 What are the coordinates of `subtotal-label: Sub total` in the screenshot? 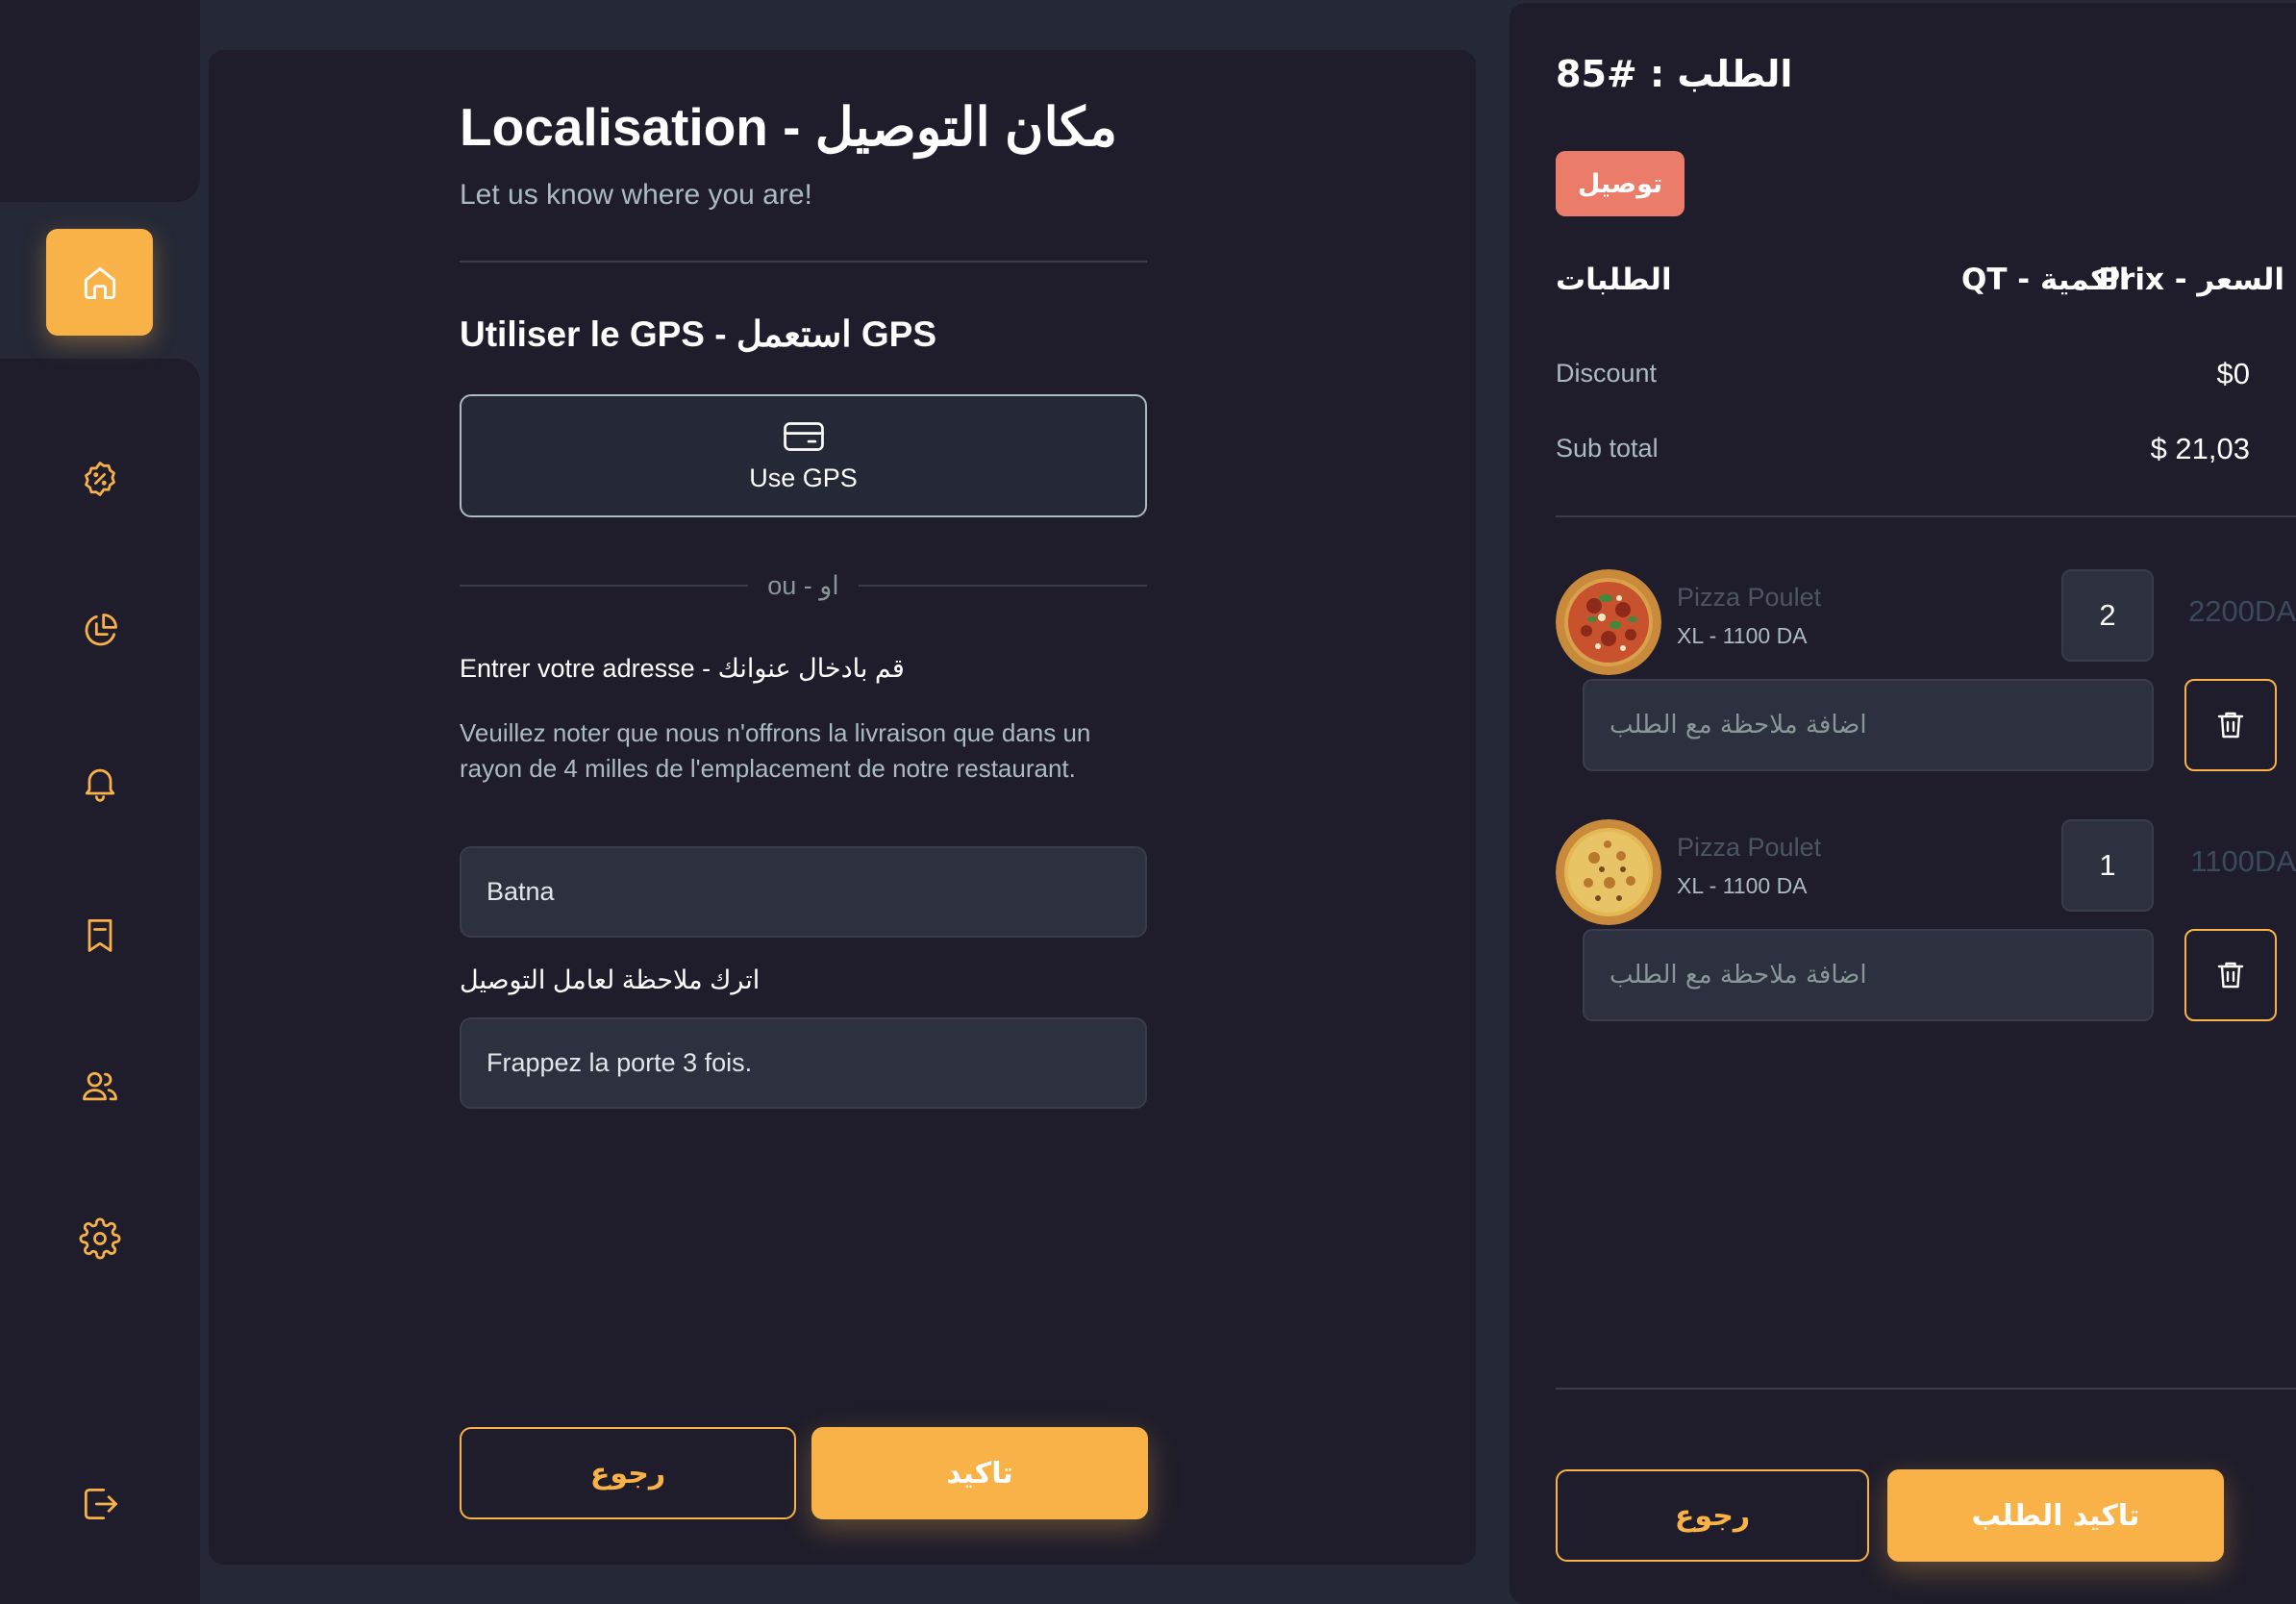 It's located at (1607, 448).